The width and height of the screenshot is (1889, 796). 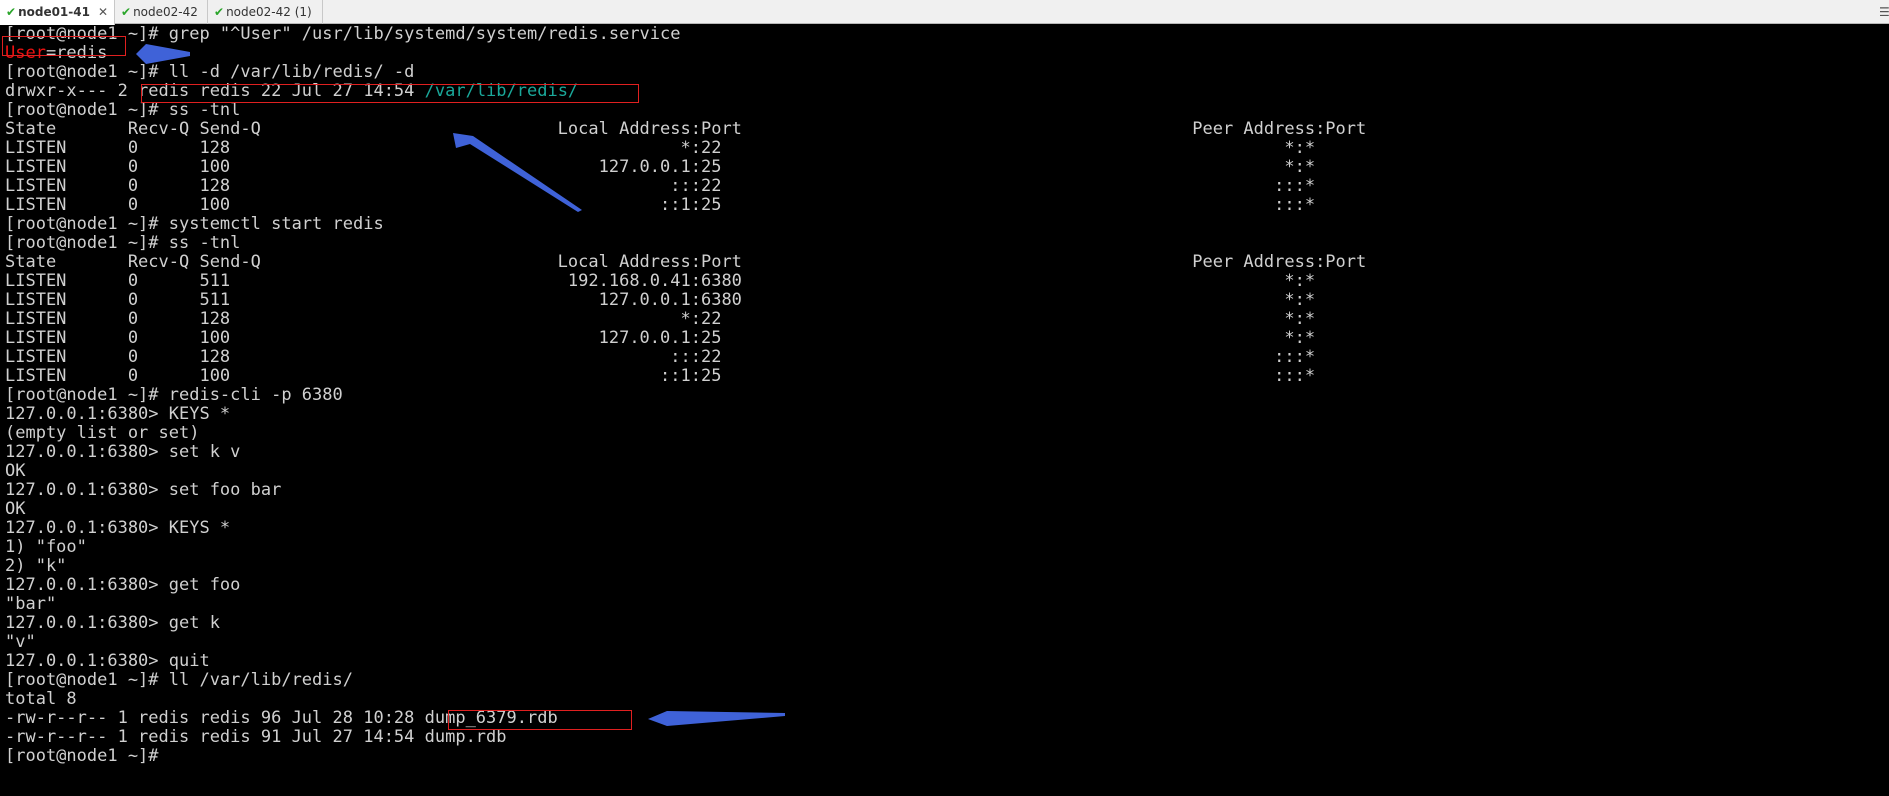 I want to click on tab-node02-42-1: ✔ node02-42 (1), so click(x=265, y=12).